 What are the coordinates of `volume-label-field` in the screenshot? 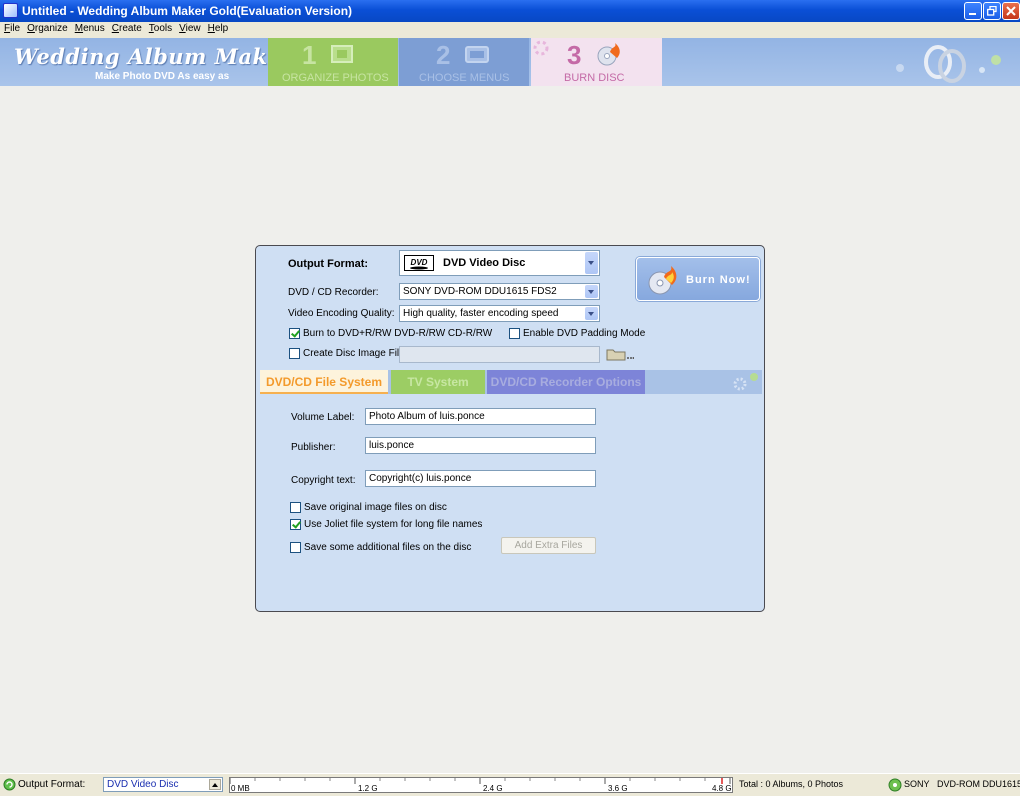 It's located at (480, 416).